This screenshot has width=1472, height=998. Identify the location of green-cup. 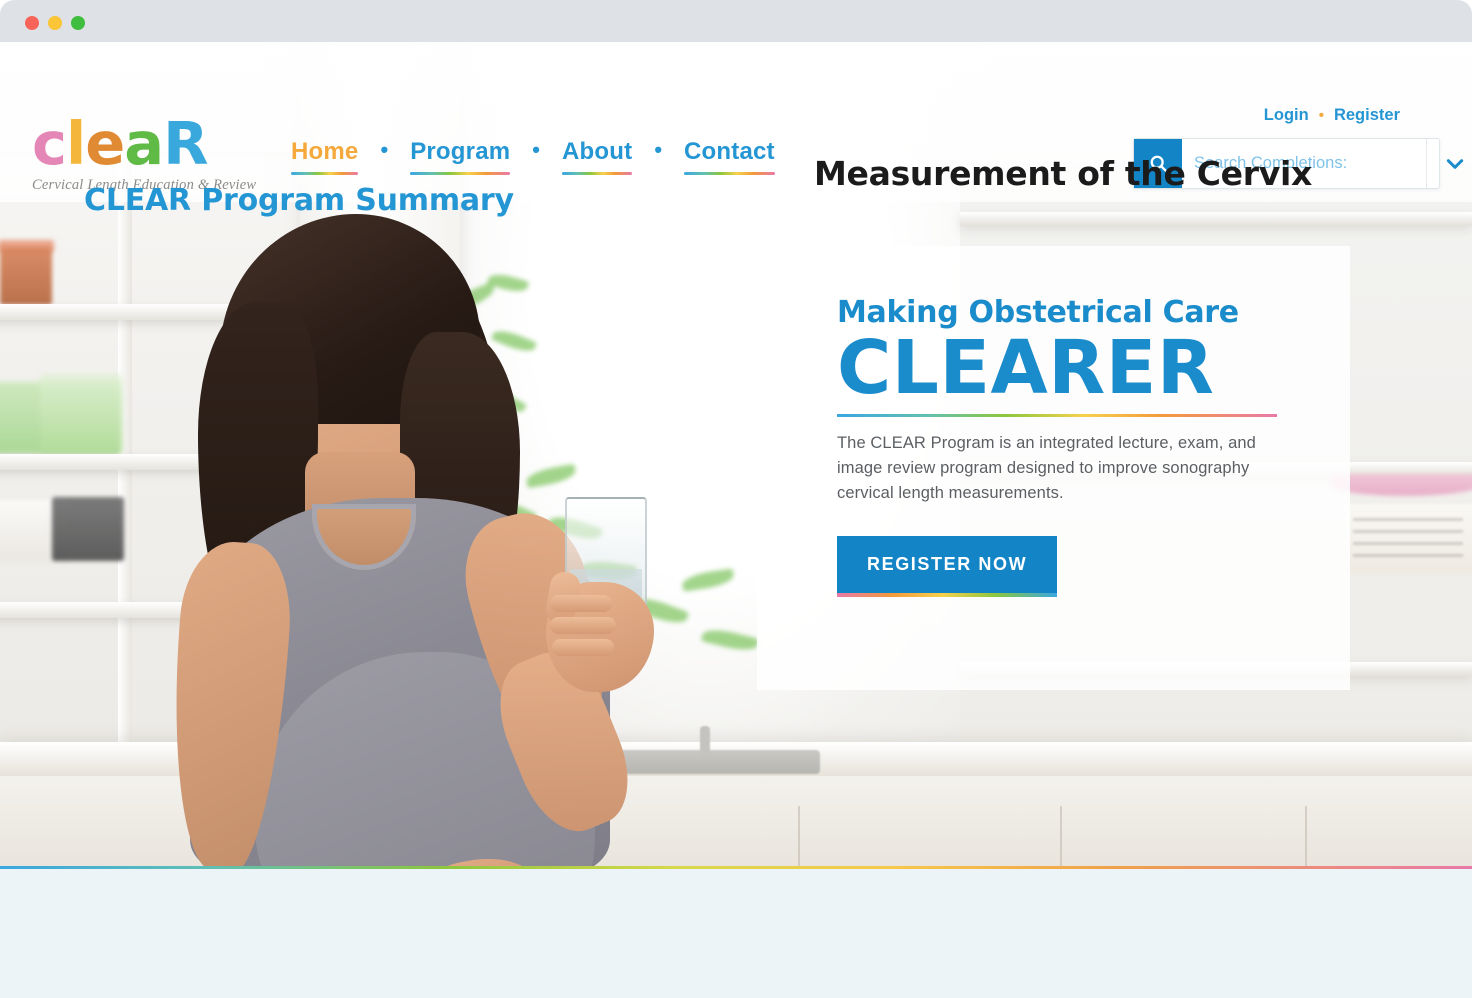
(81, 414).